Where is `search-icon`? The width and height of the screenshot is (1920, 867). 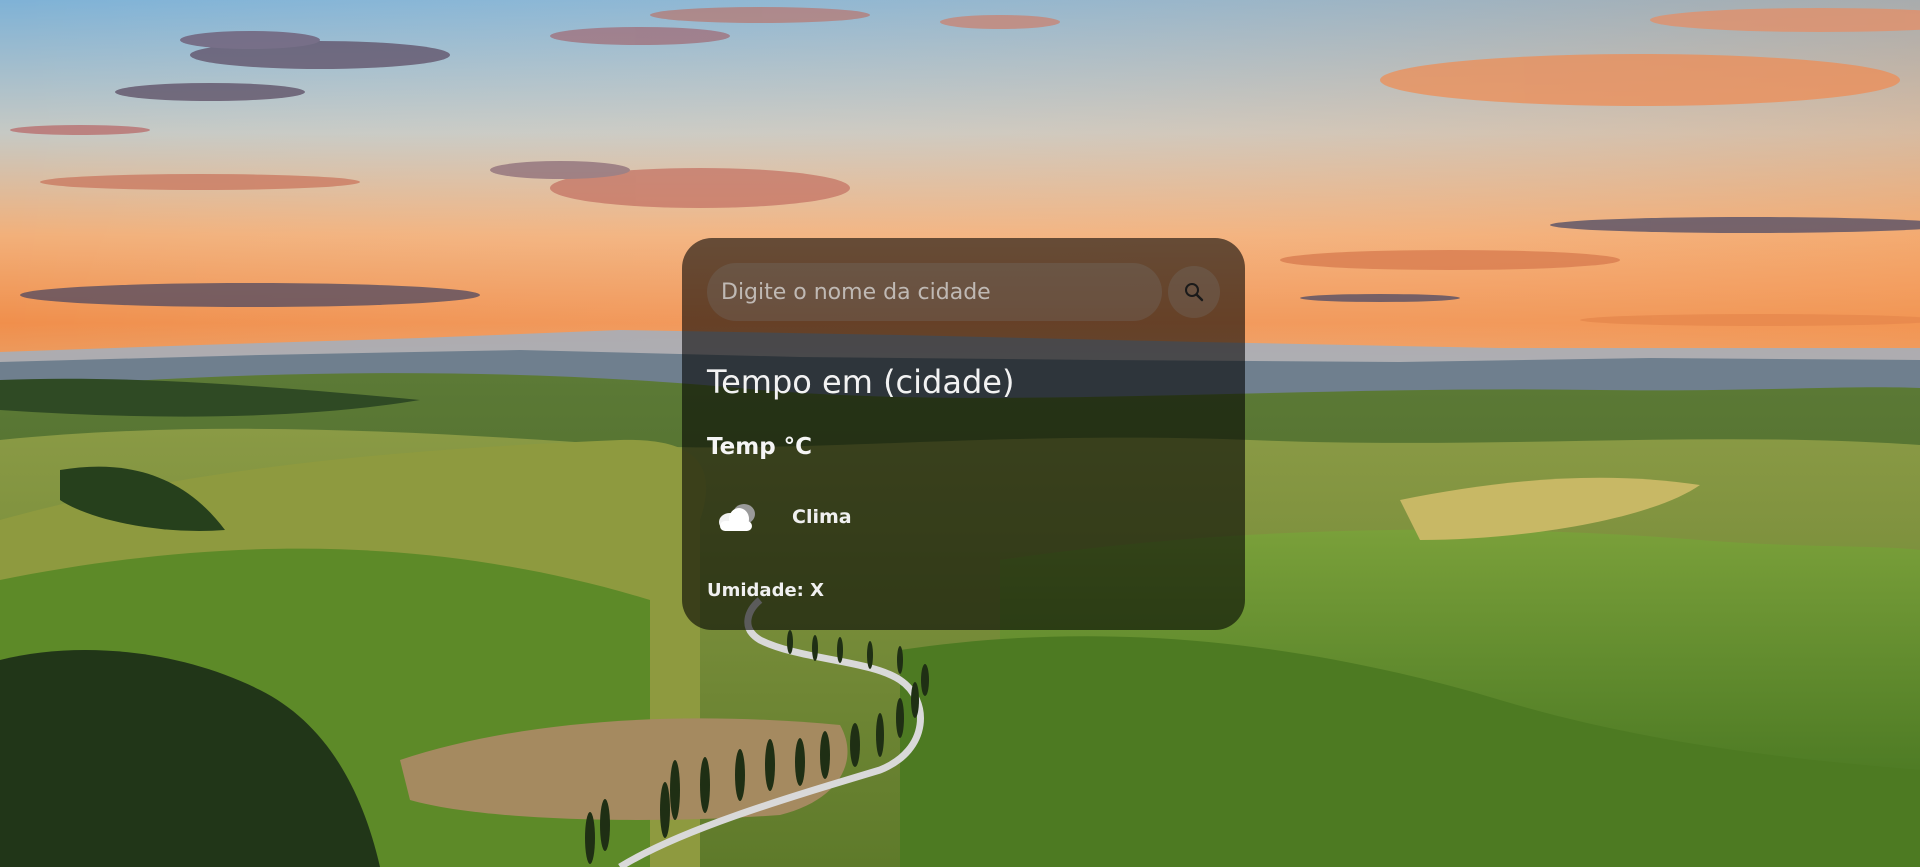 search-icon is located at coordinates (1194, 292).